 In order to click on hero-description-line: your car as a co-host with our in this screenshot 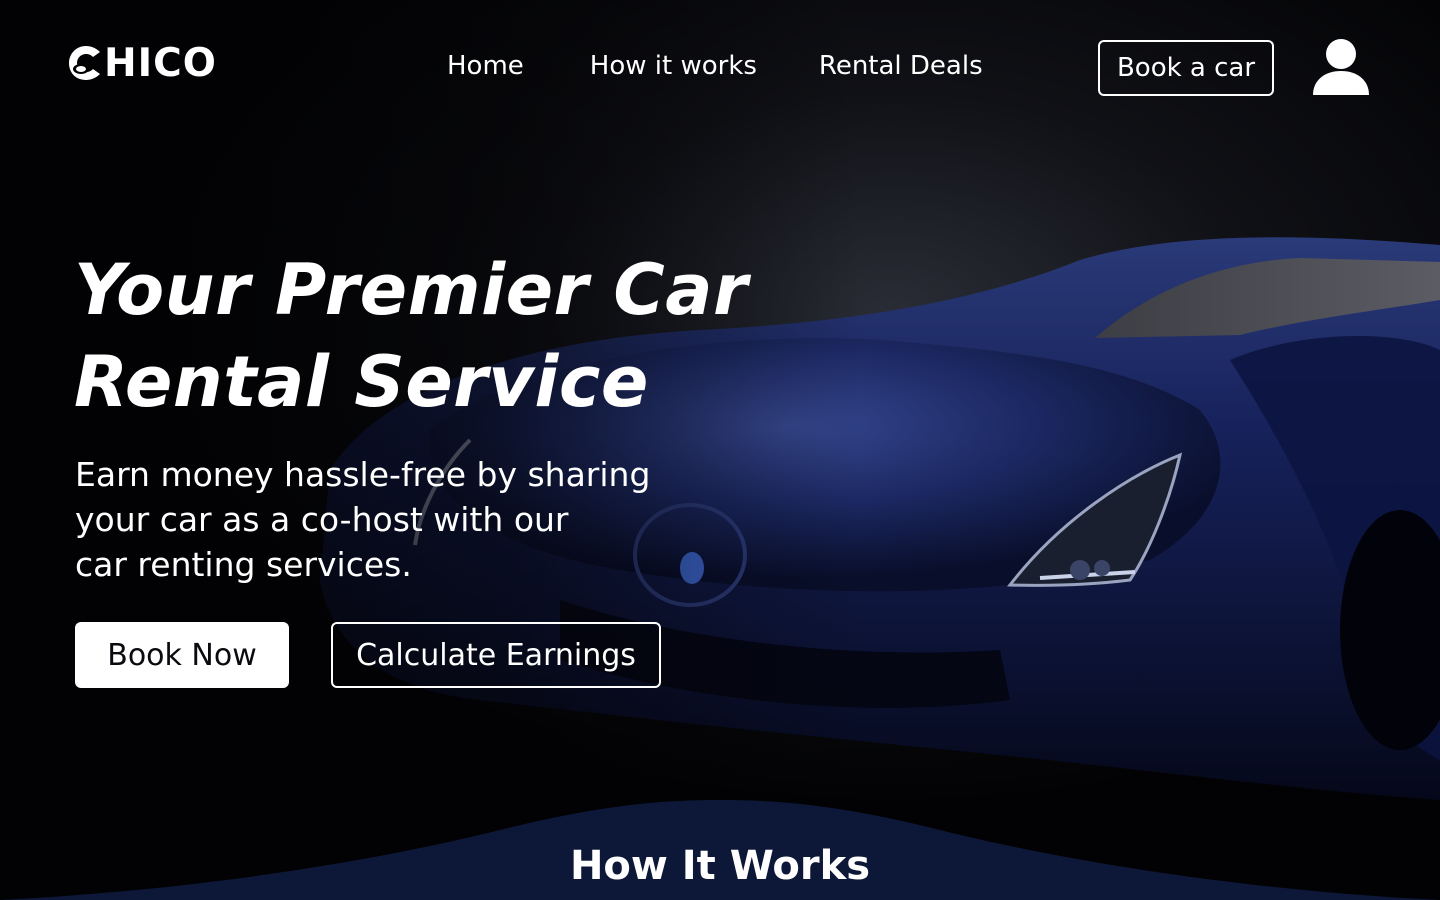, I will do `click(322, 519)`.